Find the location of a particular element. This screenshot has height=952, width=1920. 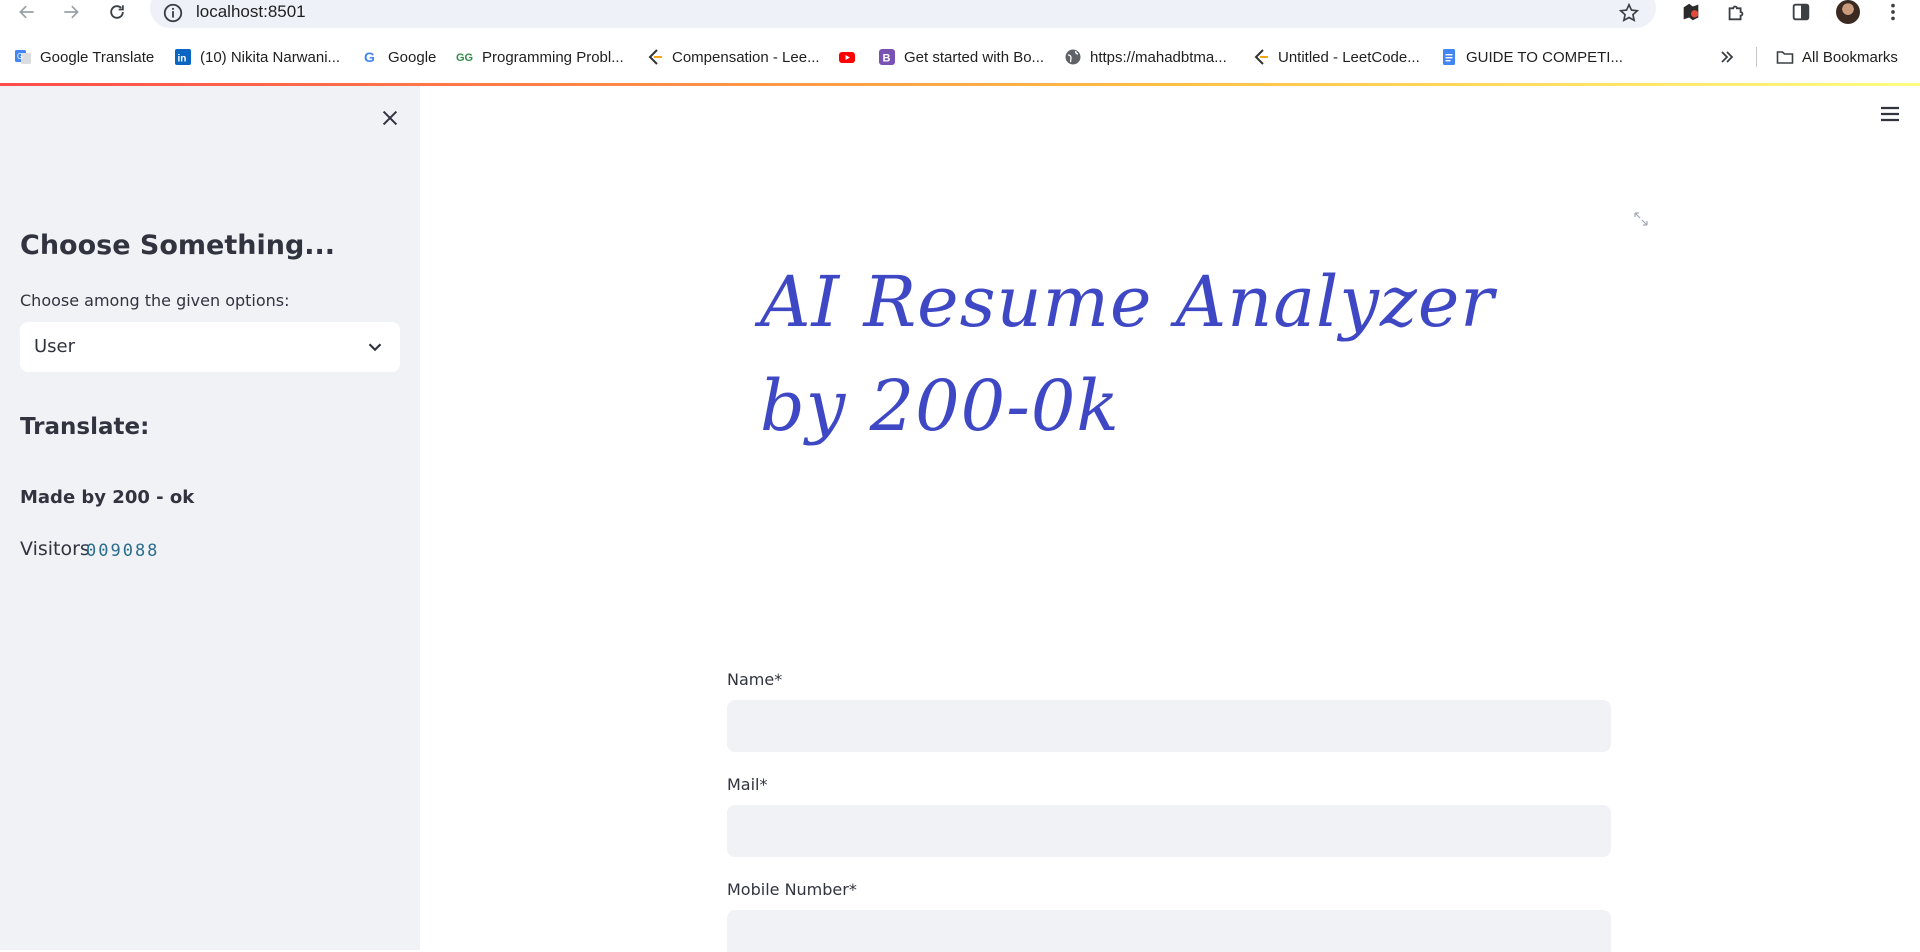

address-bar: localhost:8501 is located at coordinates (903, 14).